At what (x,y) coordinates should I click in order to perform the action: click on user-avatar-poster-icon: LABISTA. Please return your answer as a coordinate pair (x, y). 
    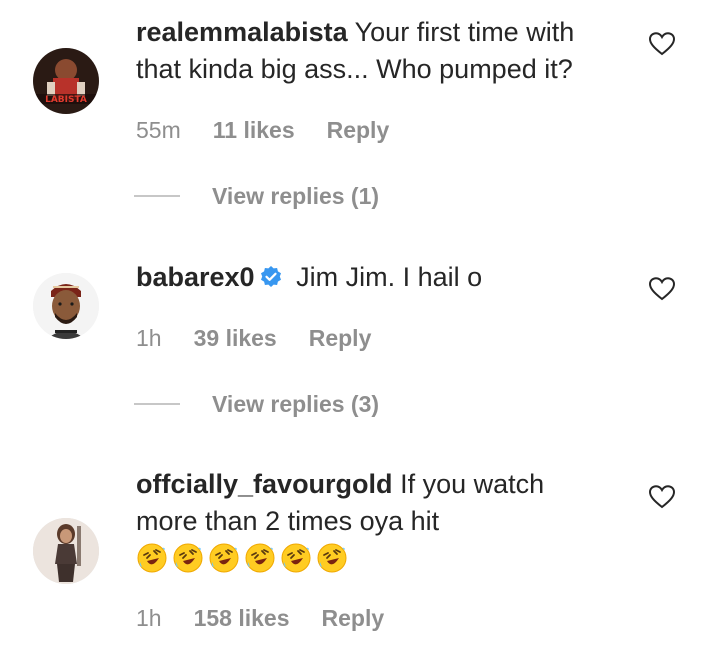
    Looking at the image, I should click on (66, 81).